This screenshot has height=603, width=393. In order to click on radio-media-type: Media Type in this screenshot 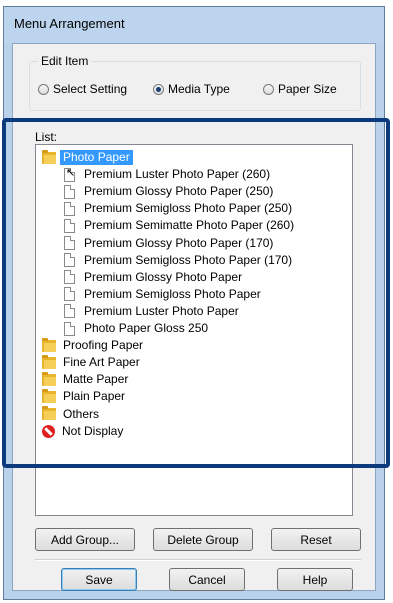, I will do `click(191, 89)`.